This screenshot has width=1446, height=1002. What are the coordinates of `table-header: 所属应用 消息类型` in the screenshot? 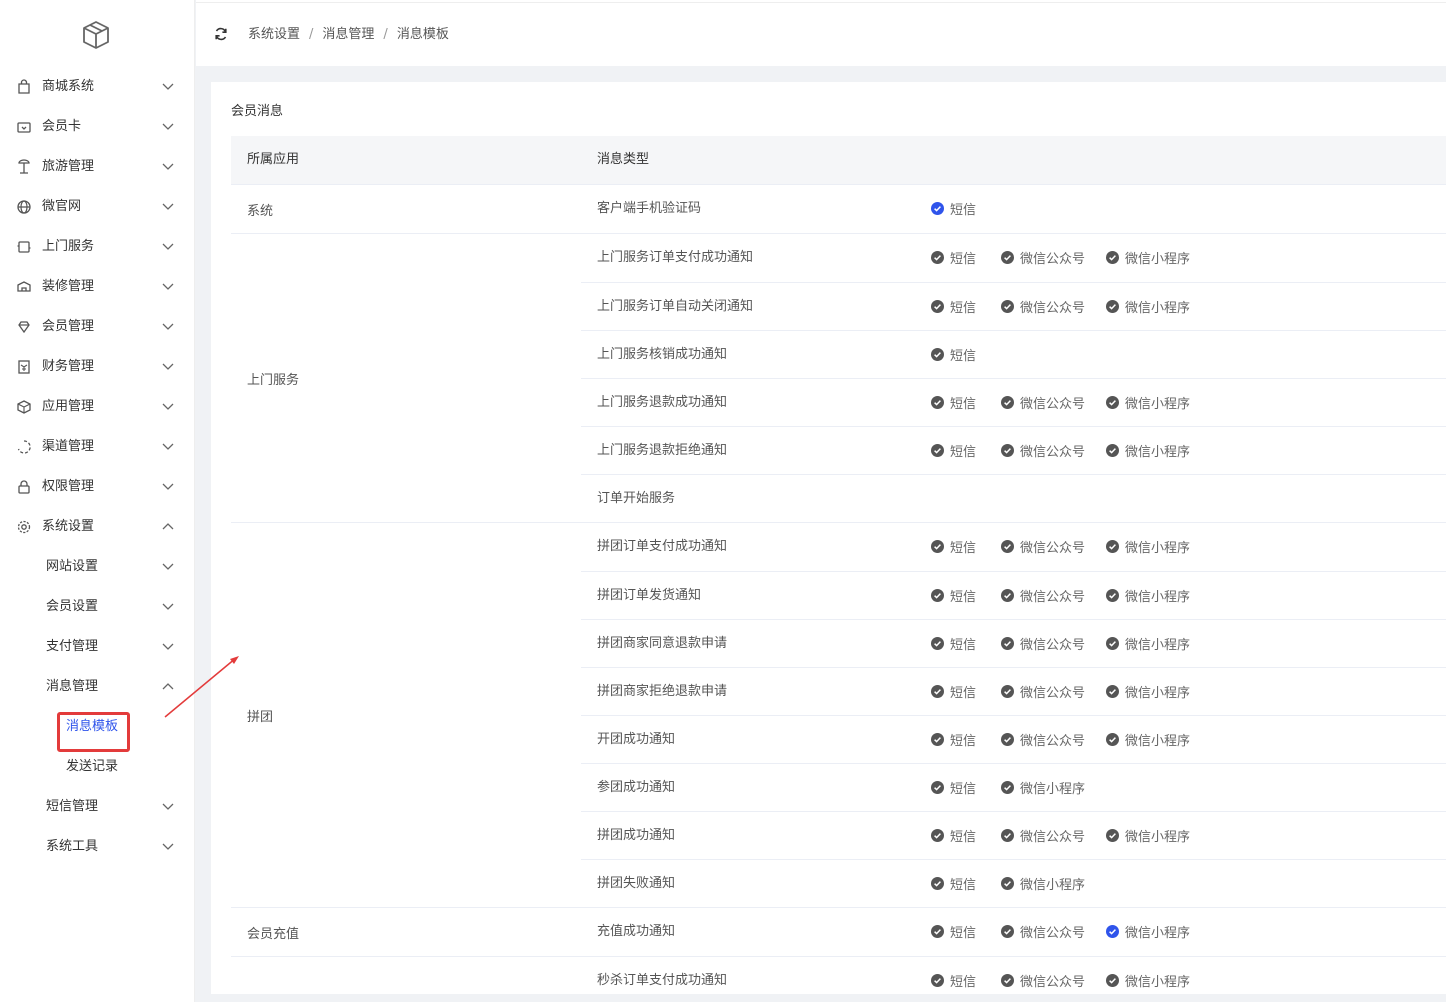 It's located at (838, 160).